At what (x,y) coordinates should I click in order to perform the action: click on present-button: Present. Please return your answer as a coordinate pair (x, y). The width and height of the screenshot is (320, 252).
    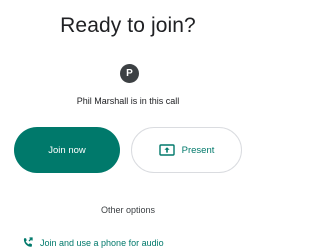
    Looking at the image, I should click on (186, 150).